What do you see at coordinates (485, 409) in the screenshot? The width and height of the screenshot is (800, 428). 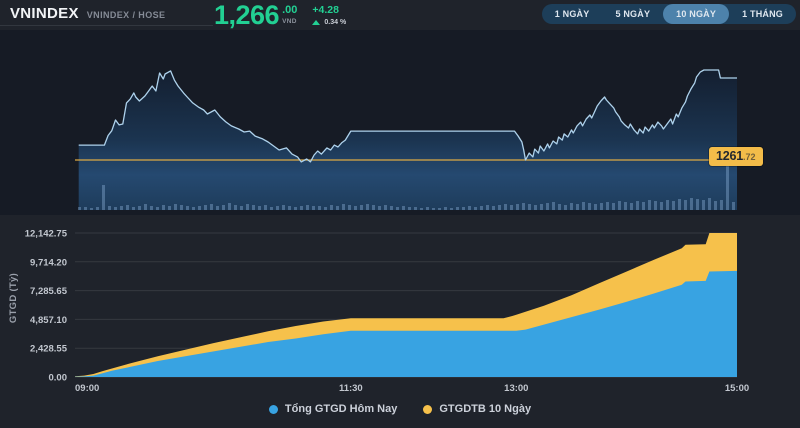 I see `legend-label: GTGDTB 10 Ngày` at bounding box center [485, 409].